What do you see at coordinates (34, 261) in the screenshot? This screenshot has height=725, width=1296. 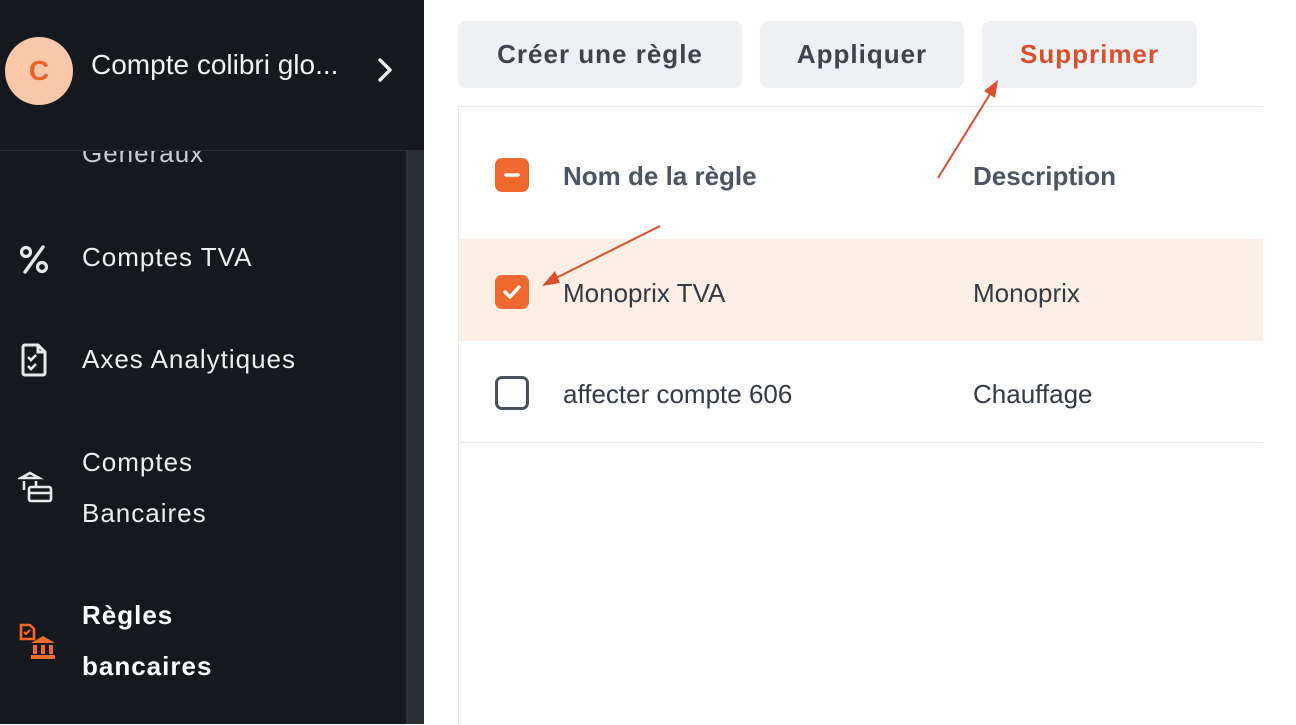 I see `percent-icon` at bounding box center [34, 261].